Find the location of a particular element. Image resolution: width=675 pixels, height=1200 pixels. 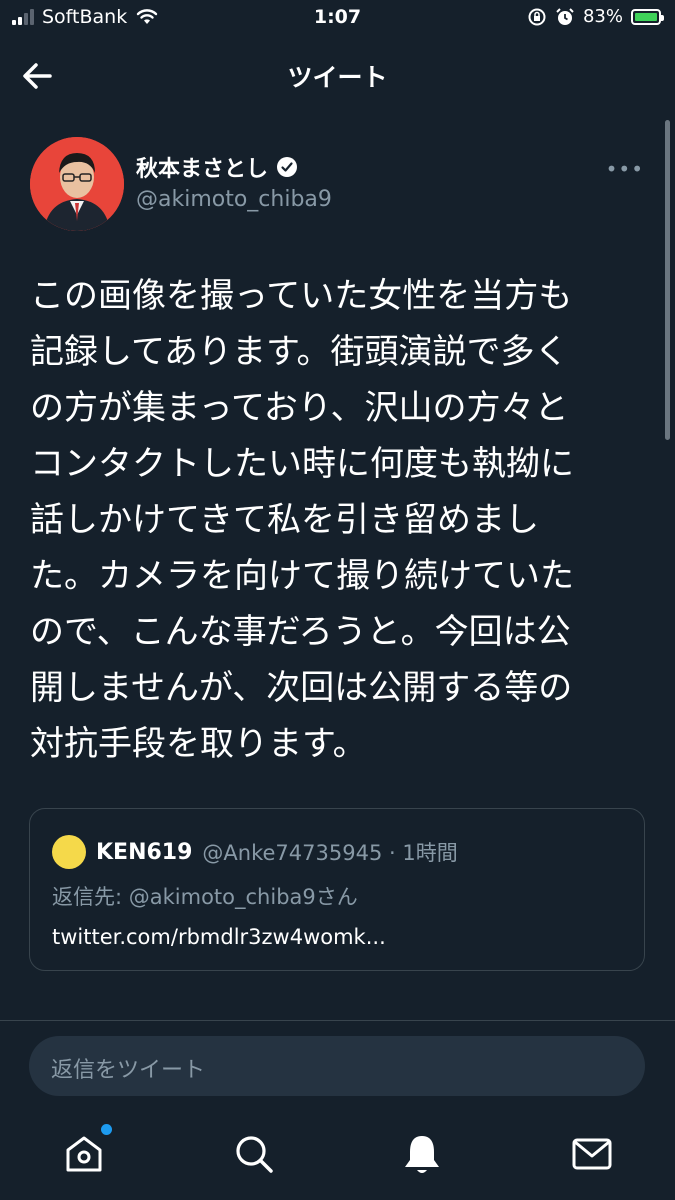

page-title: ツイート is located at coordinates (337, 77).